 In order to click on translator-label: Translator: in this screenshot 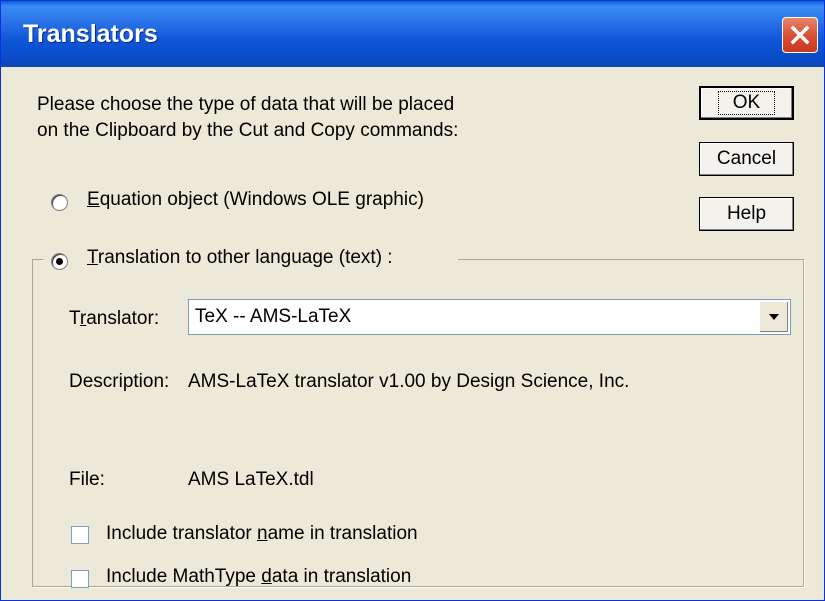, I will do `click(114, 318)`.